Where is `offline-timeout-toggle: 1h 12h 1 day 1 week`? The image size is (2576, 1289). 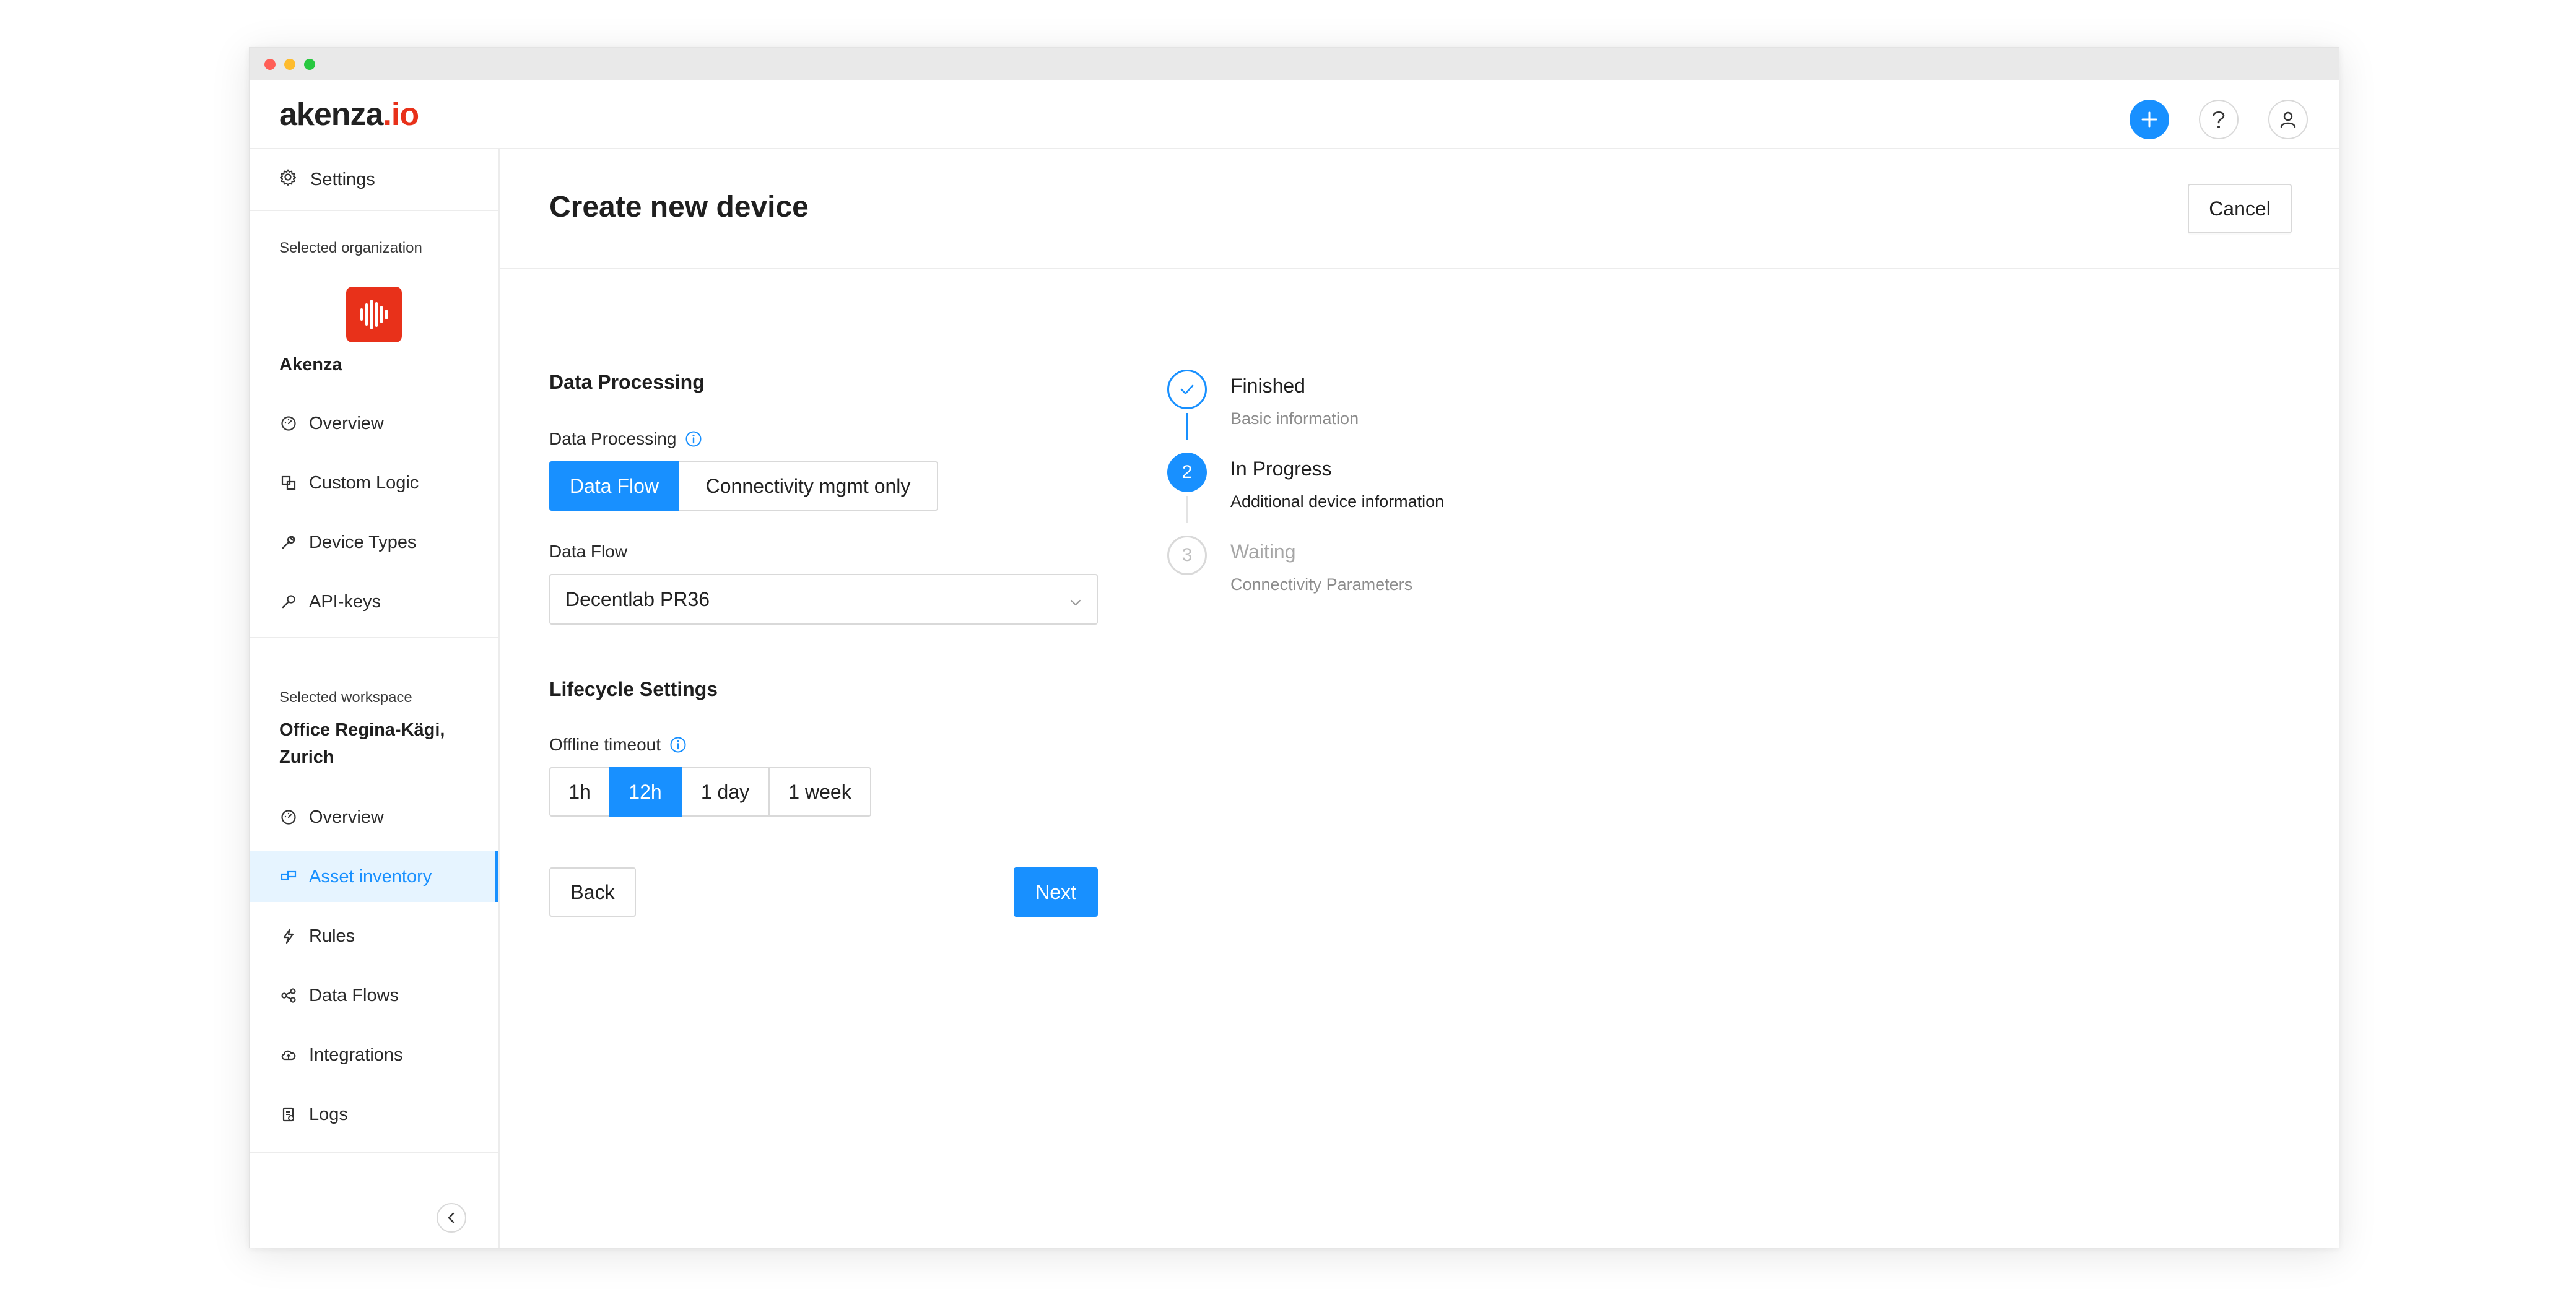 offline-timeout-toggle: 1h 12h 1 day 1 week is located at coordinates (710, 792).